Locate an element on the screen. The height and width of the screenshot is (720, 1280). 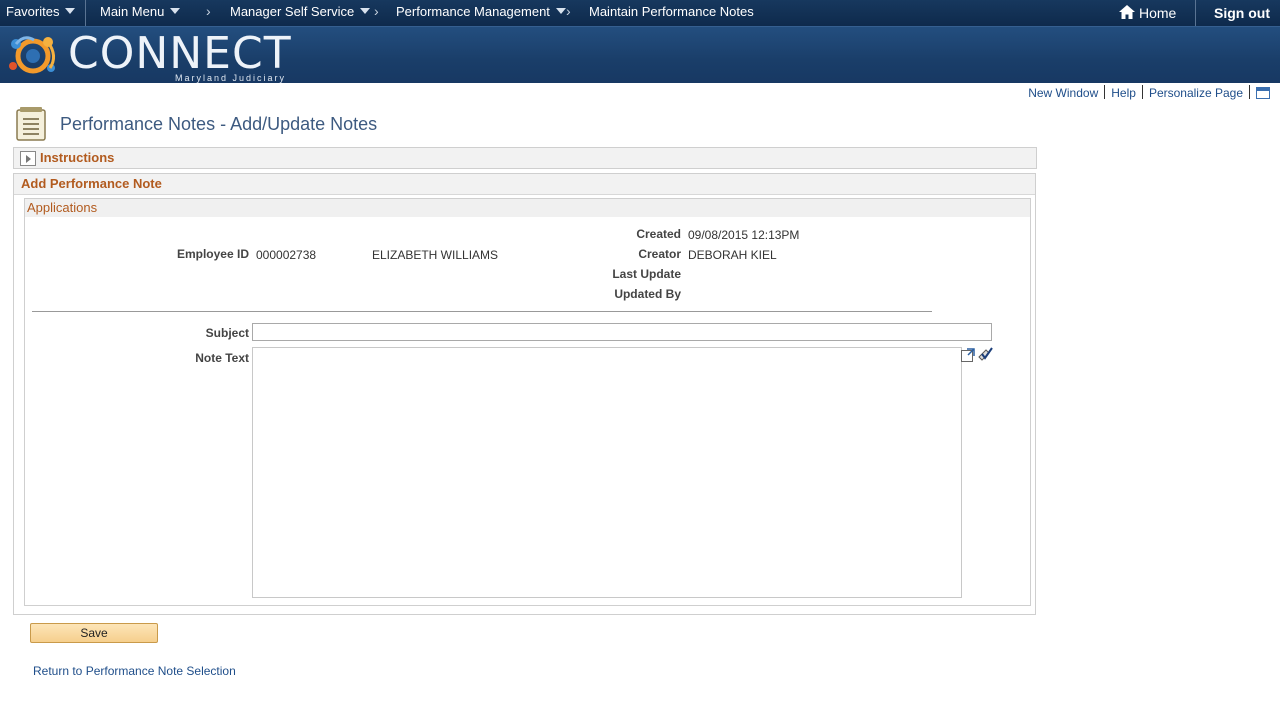
save-button: Save is located at coordinates (94, 633).